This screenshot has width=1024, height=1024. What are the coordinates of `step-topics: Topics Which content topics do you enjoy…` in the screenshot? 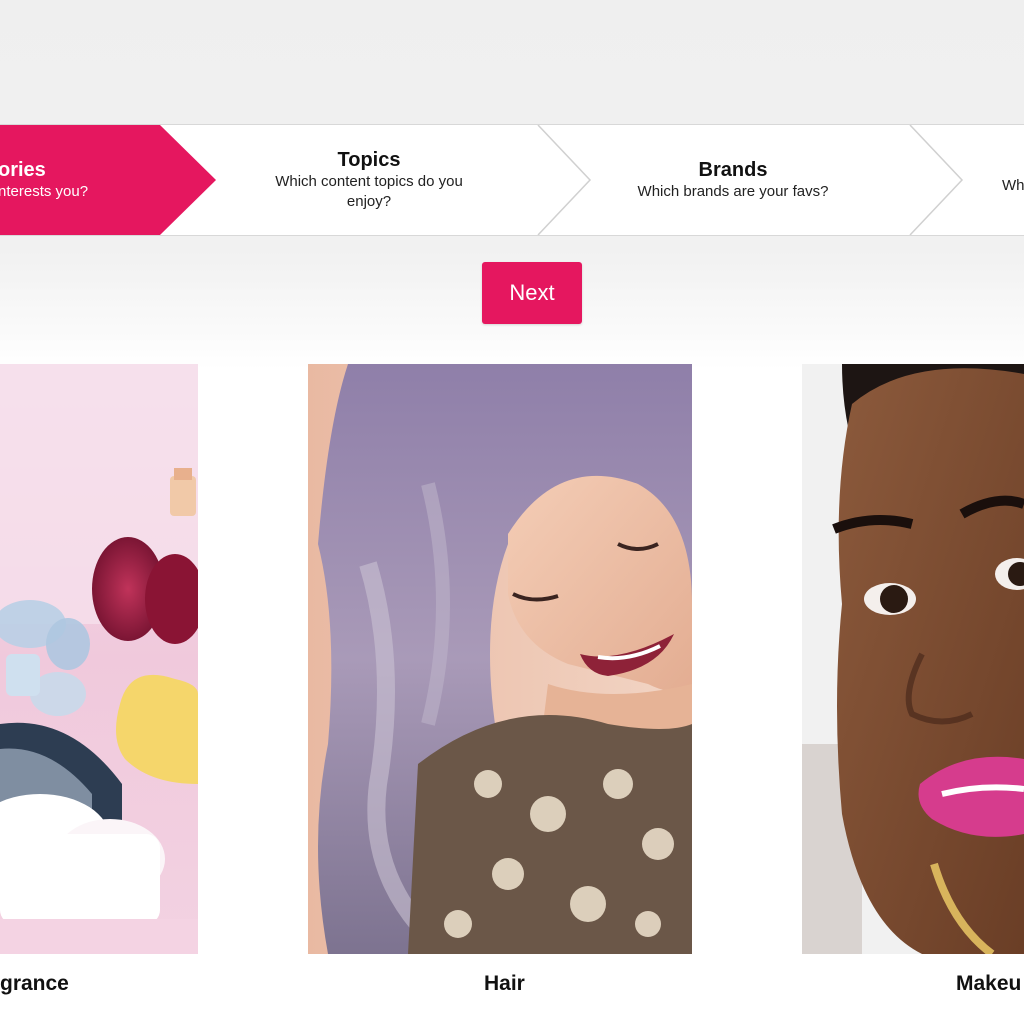 It's located at (369, 180).